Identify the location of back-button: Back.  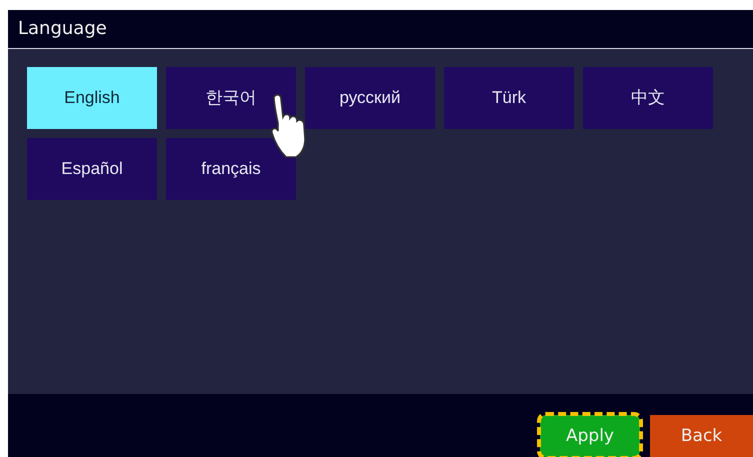
(701, 436).